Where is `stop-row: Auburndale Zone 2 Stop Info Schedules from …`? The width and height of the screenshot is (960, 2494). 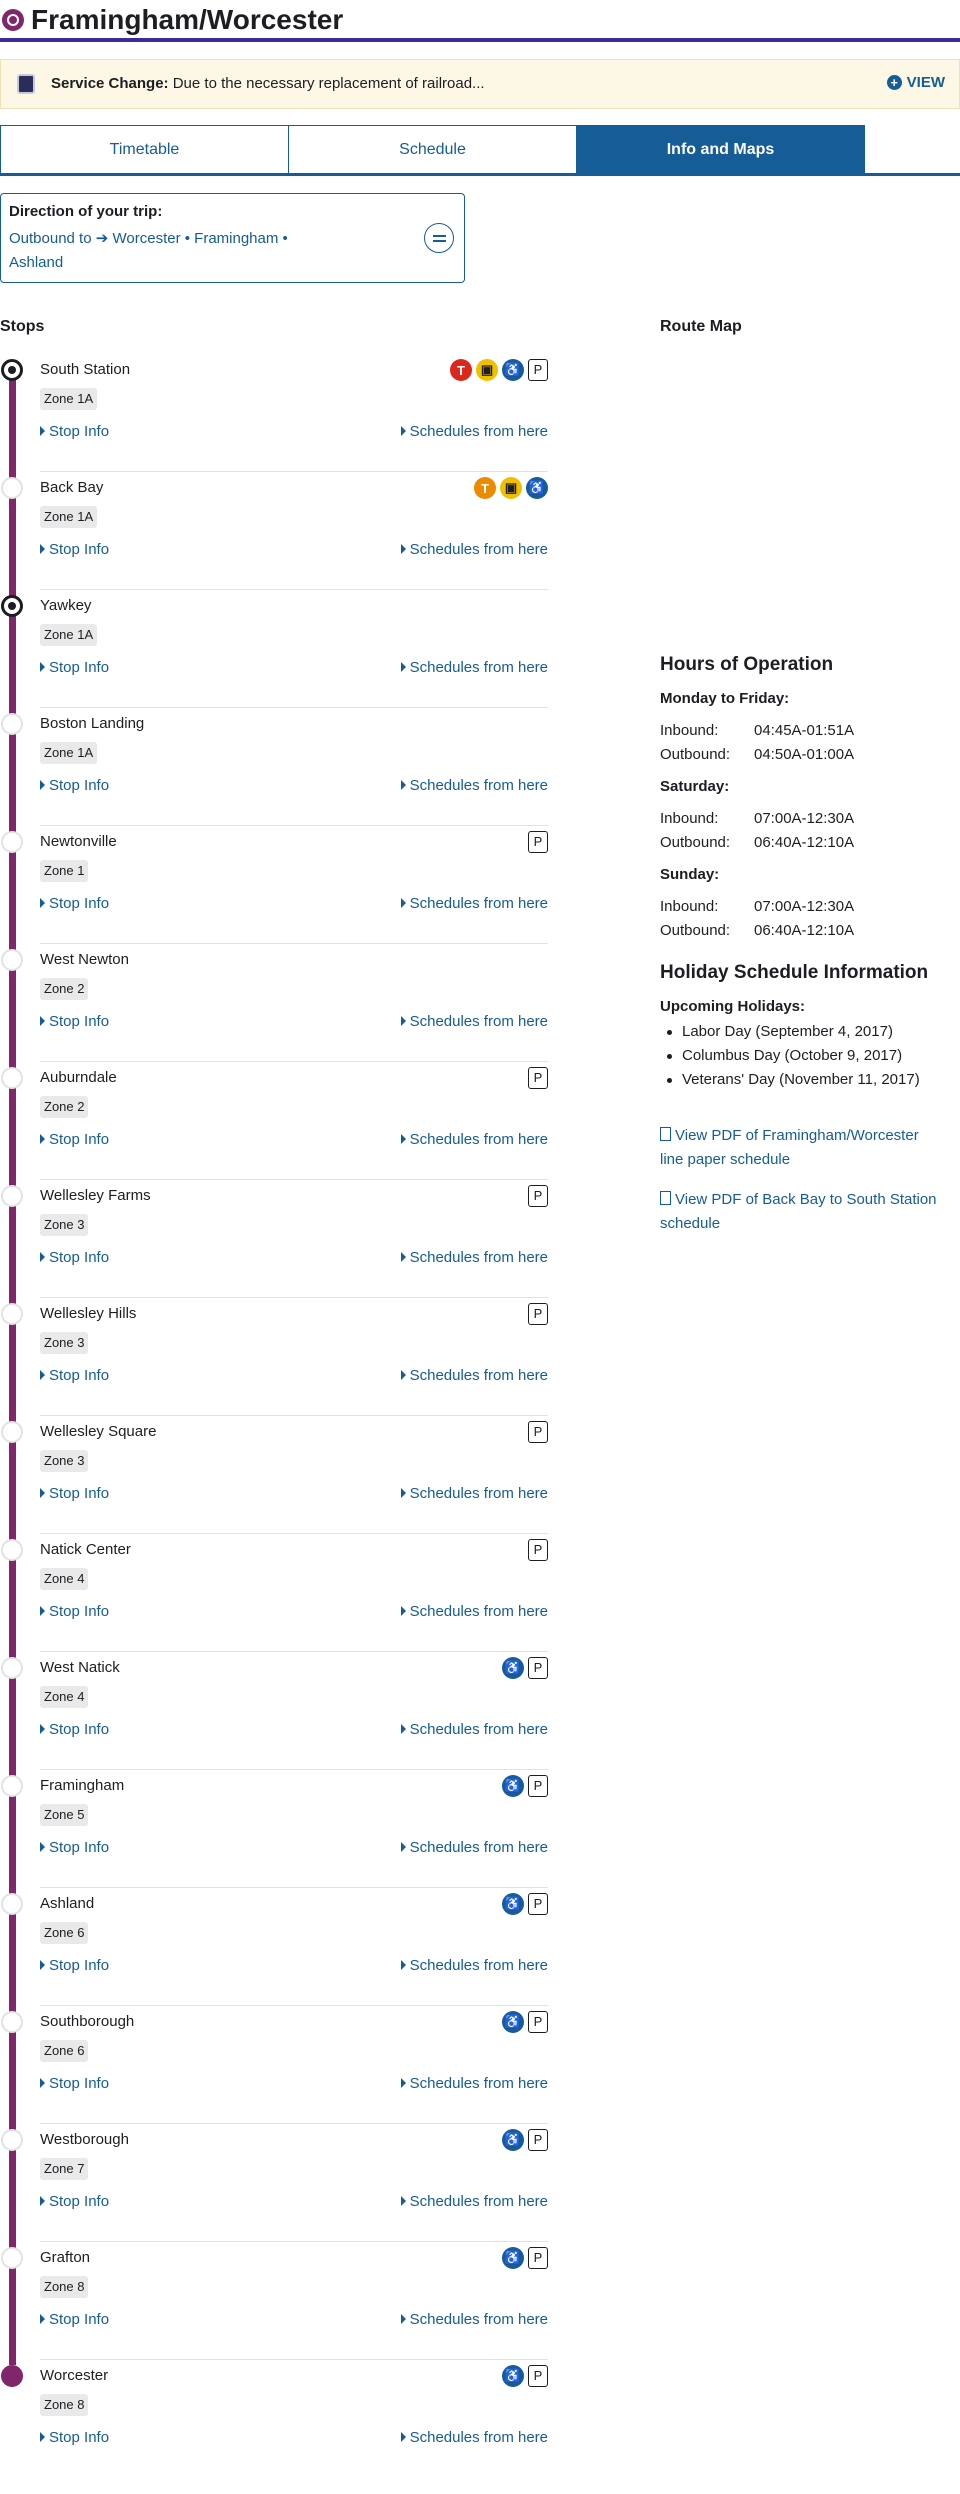
stop-row: Auburndale Zone 2 Stop Info Schedules from … is located at coordinates (274, 1121).